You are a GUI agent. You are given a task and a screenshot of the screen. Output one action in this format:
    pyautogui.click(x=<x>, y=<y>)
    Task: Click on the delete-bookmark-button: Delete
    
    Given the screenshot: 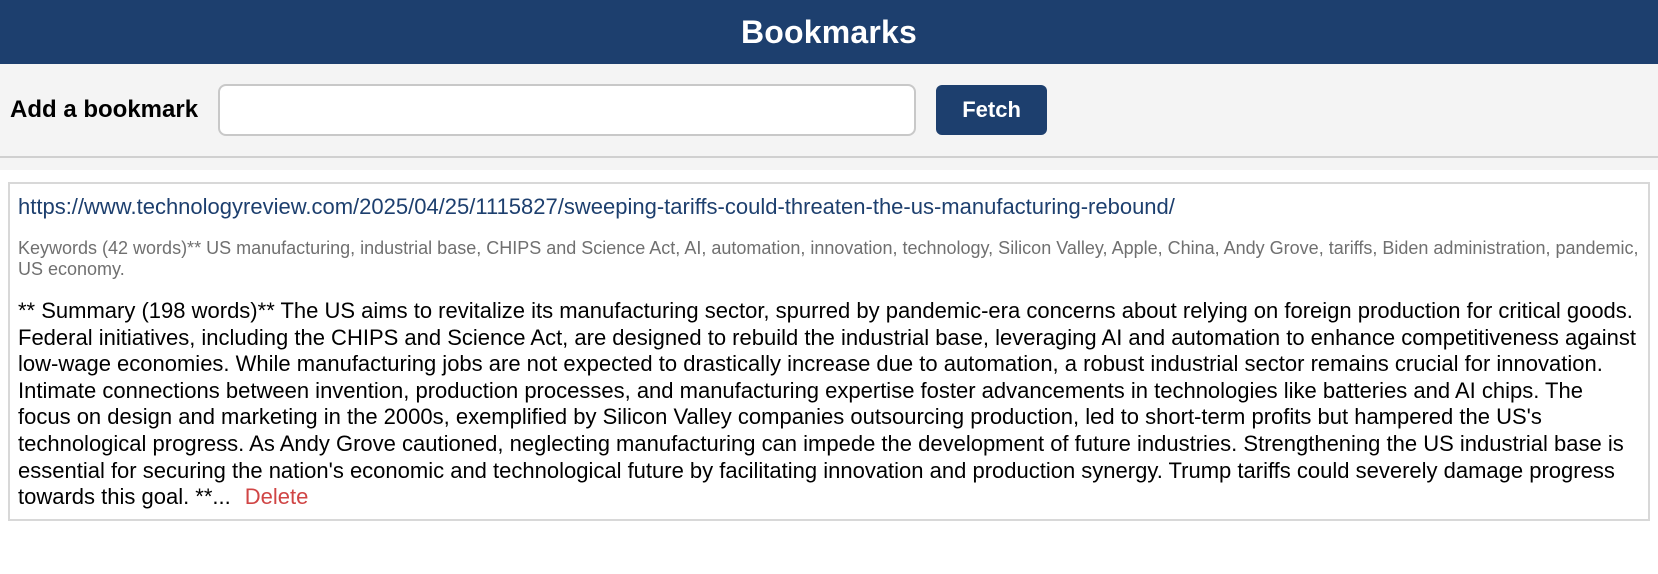 What is the action you would take?
    pyautogui.click(x=277, y=496)
    